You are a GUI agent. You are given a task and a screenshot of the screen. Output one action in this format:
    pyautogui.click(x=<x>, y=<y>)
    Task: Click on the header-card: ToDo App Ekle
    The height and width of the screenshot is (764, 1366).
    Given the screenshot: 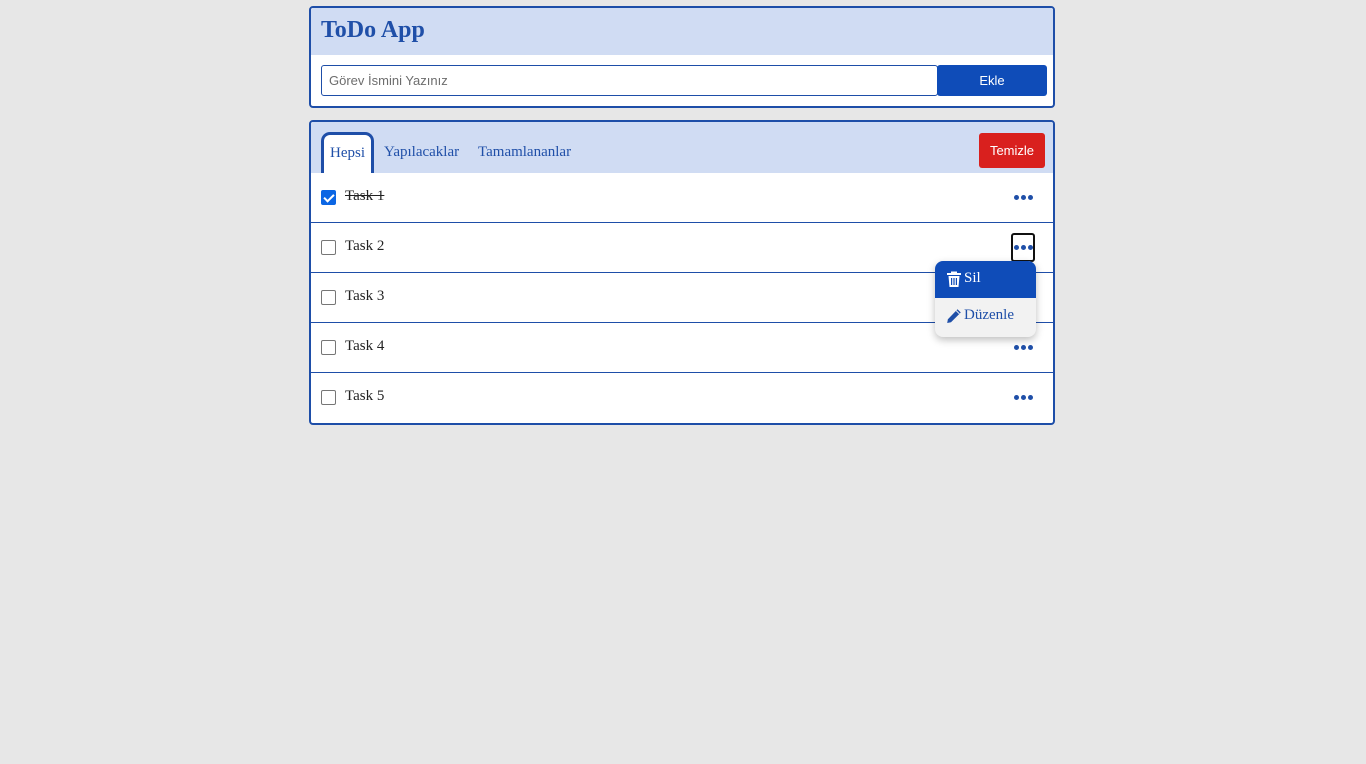 What is the action you would take?
    pyautogui.click(x=682, y=57)
    